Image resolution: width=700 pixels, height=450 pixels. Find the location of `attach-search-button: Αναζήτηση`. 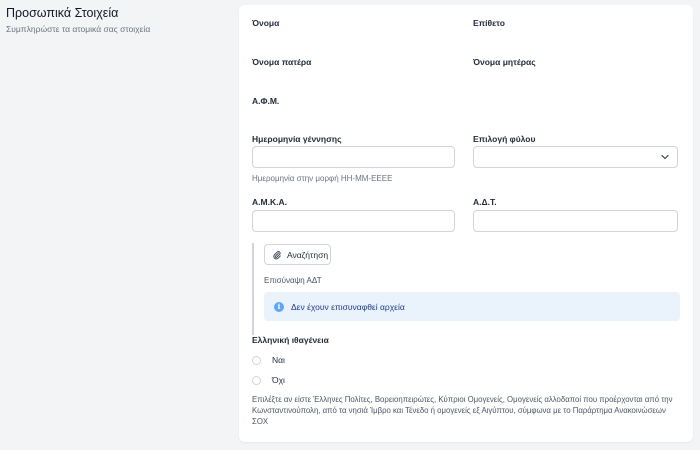

attach-search-button: Αναζήτηση is located at coordinates (297, 254).